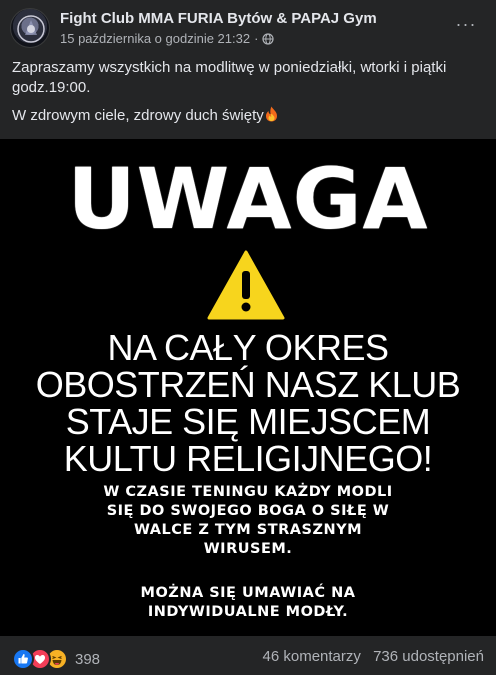 The width and height of the screenshot is (496, 675). I want to click on main-message-line: NA CAŁY OKRES, so click(248, 347).